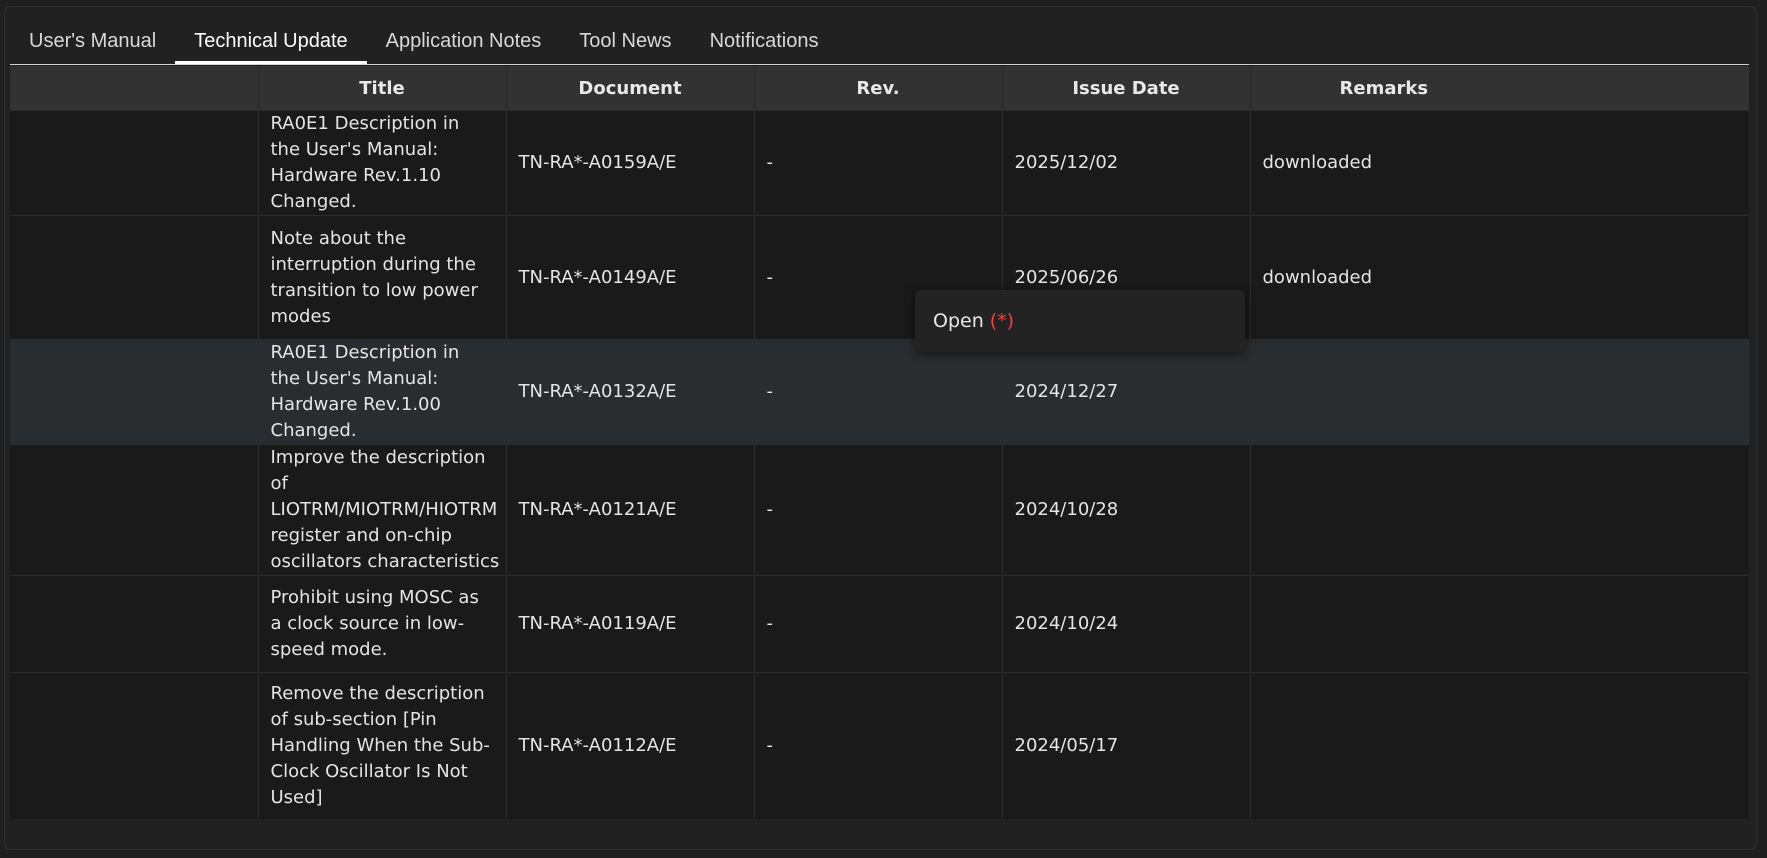  Describe the element at coordinates (1125, 163) in the screenshot. I see `issue-date-cell: 2025/12/02` at that location.